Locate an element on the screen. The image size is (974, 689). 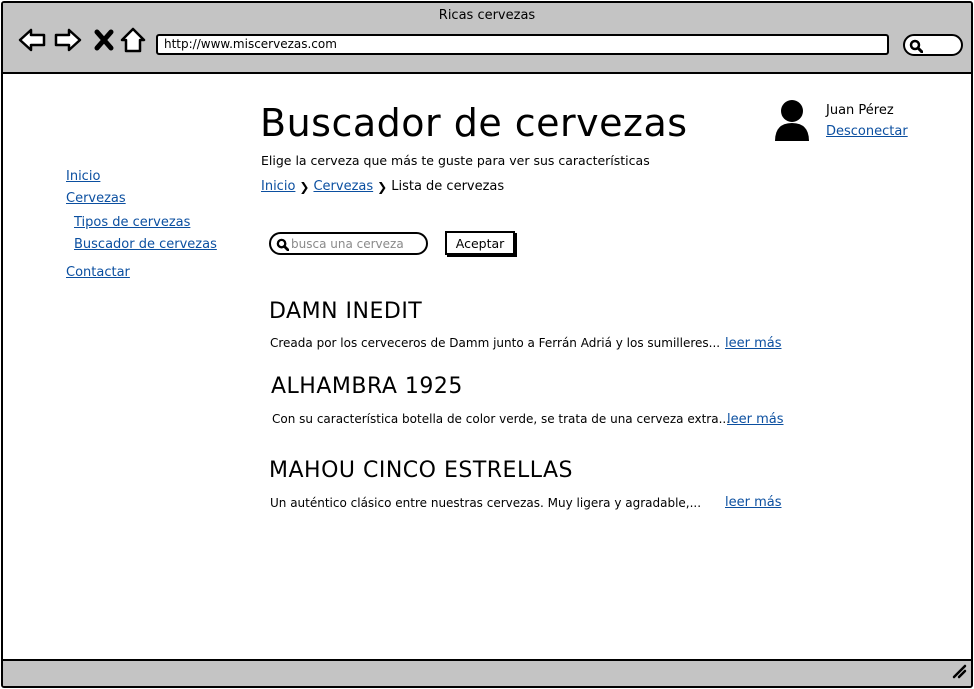
sidebar-item-contactar: Contactar is located at coordinates (98, 272).